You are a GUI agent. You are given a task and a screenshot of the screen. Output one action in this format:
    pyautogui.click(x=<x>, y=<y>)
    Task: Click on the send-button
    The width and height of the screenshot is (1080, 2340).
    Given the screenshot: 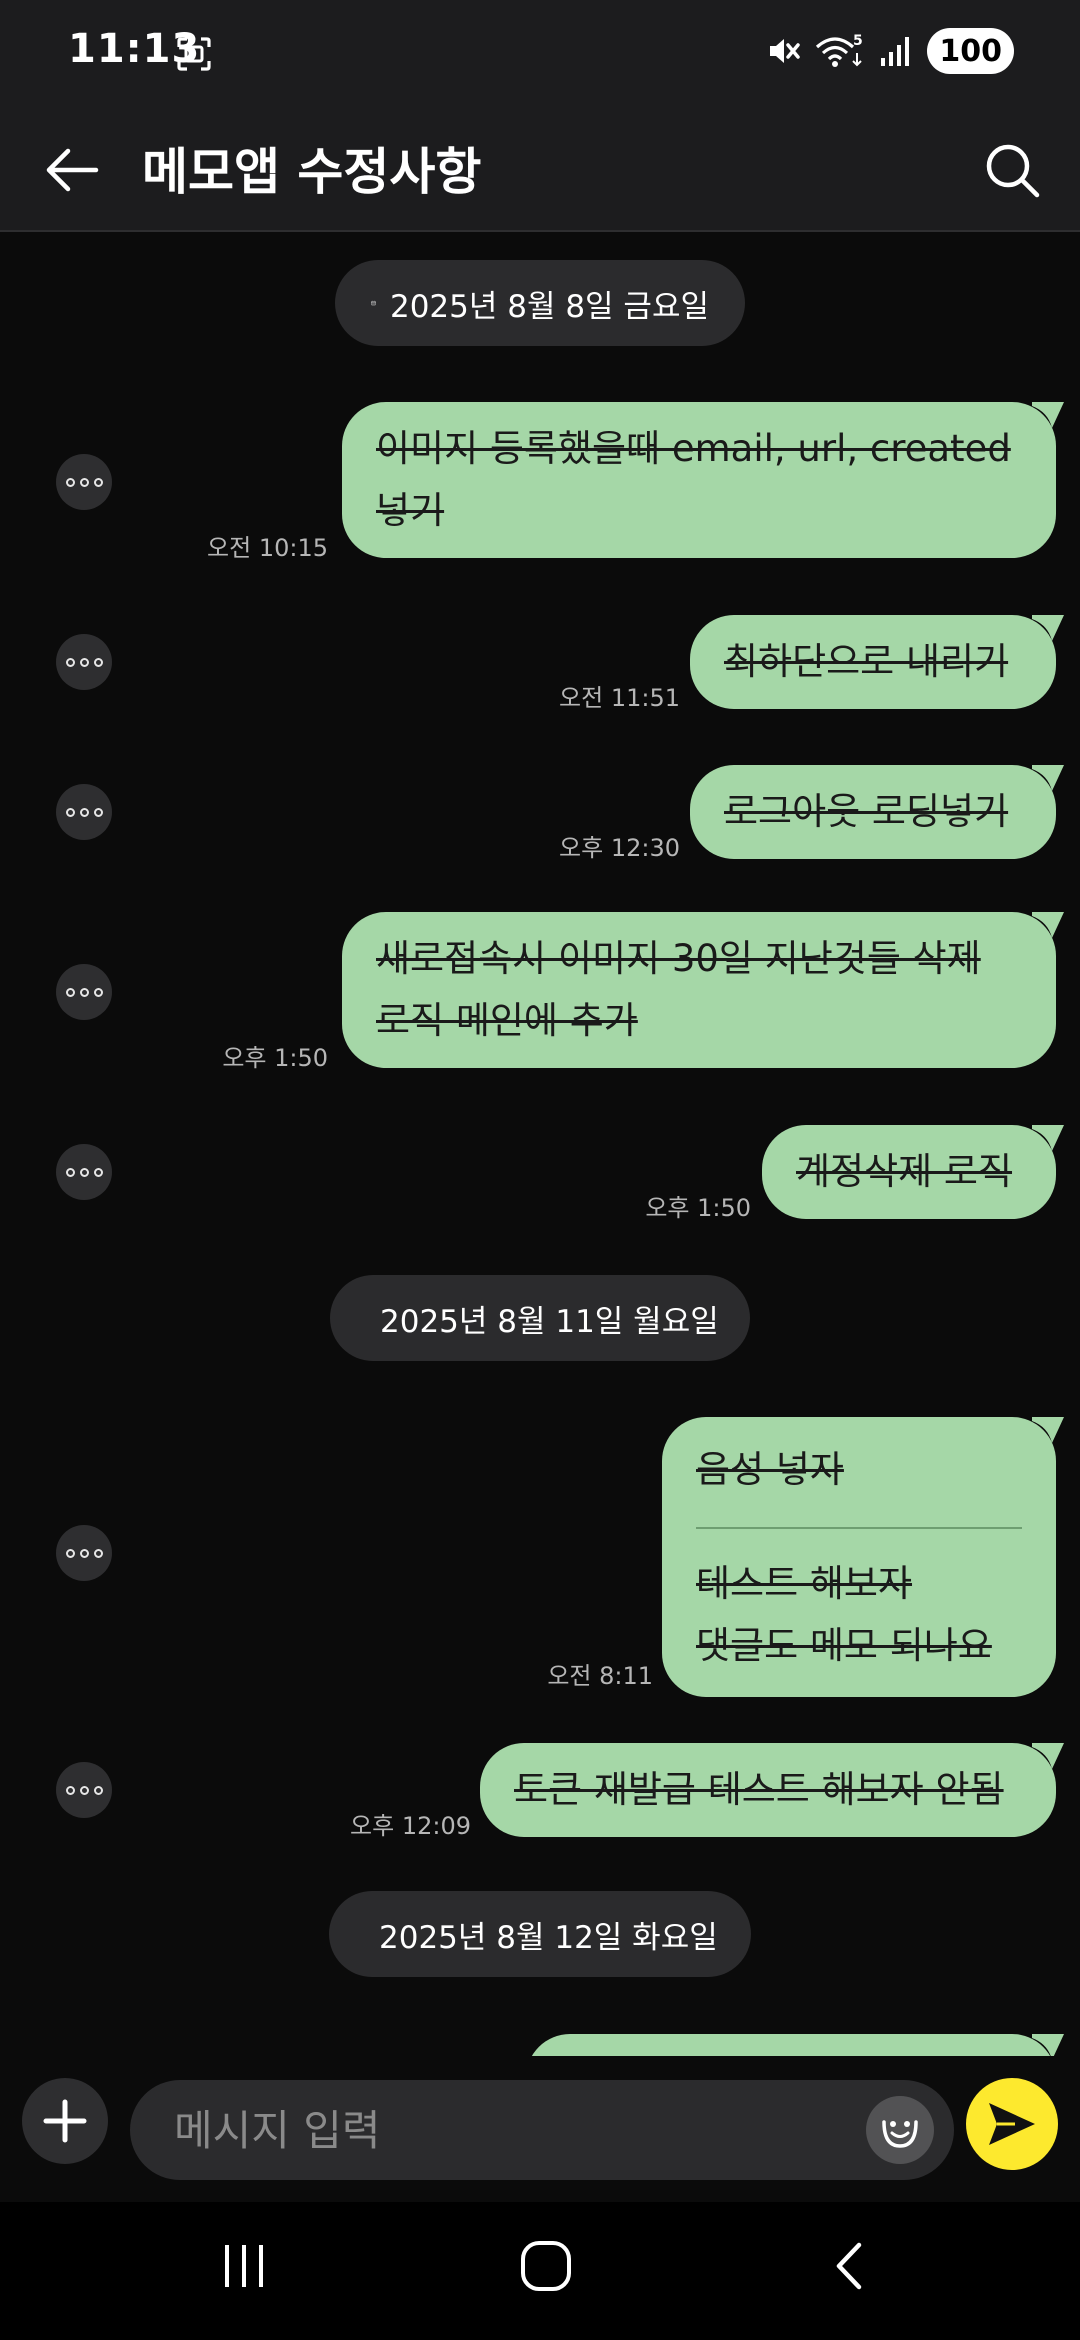 What is the action you would take?
    pyautogui.click(x=1012, y=2124)
    